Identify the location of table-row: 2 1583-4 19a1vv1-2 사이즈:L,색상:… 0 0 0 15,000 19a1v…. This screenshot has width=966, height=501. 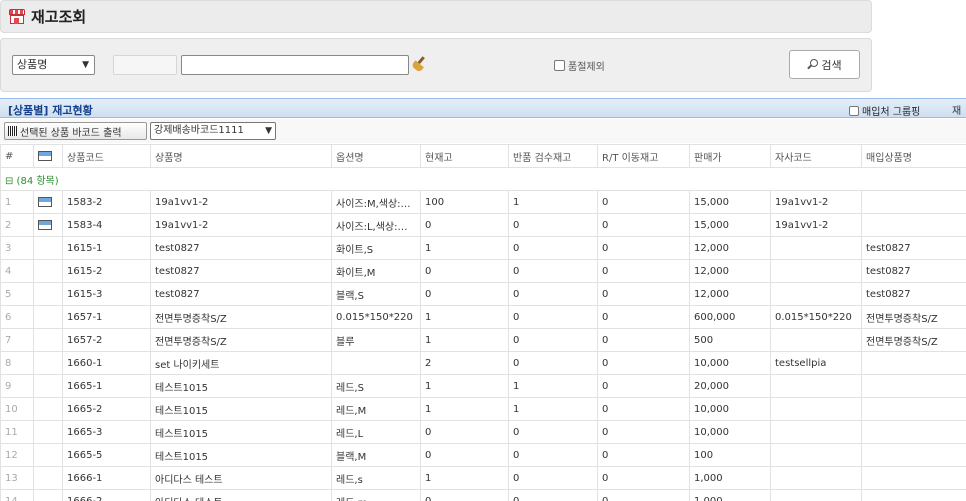
(483, 225).